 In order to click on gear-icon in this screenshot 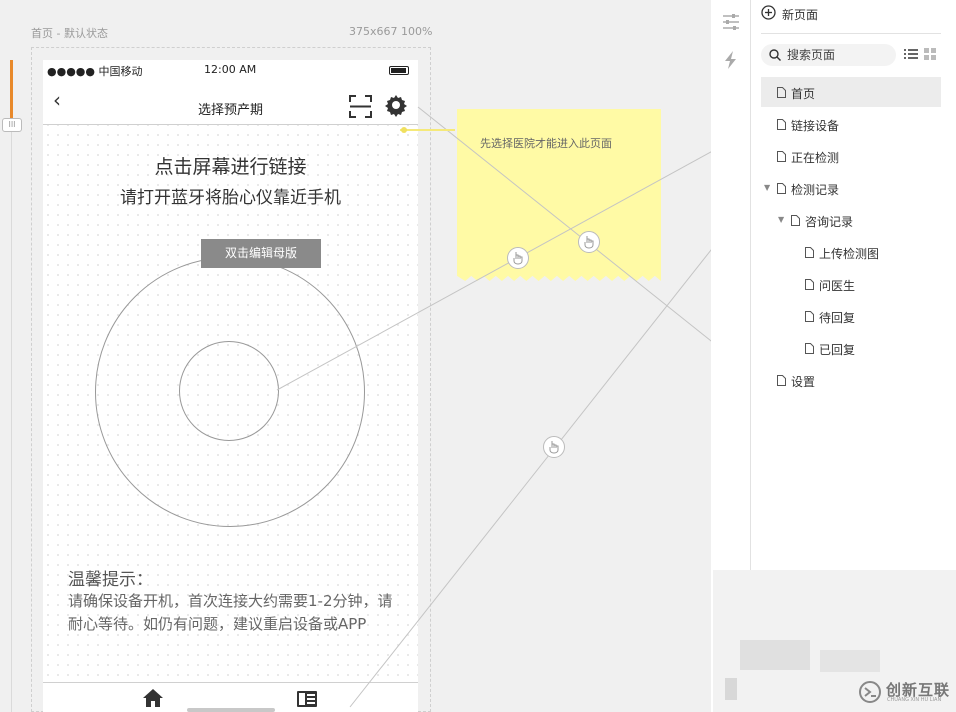, I will do `click(396, 105)`.